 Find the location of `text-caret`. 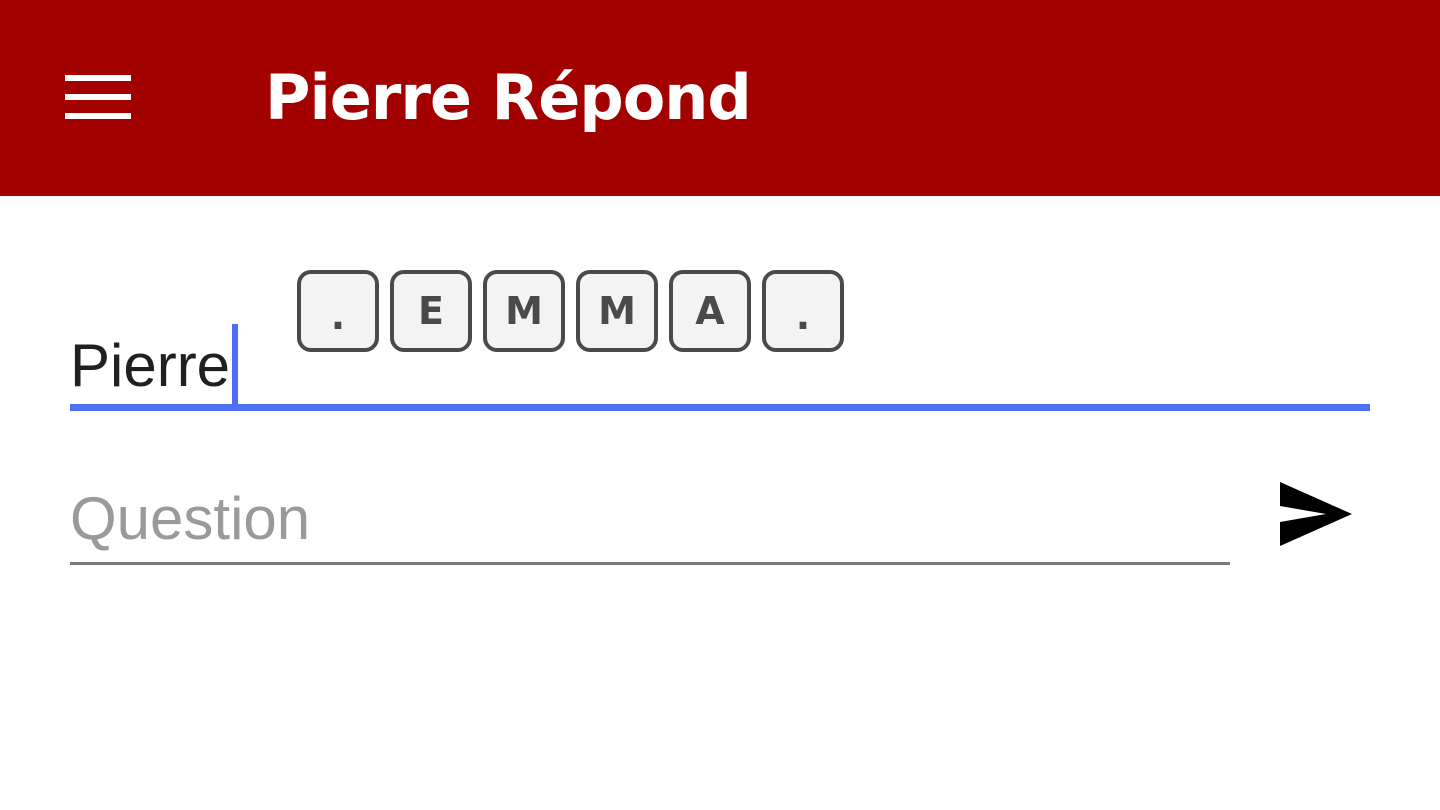

text-caret is located at coordinates (235, 366).